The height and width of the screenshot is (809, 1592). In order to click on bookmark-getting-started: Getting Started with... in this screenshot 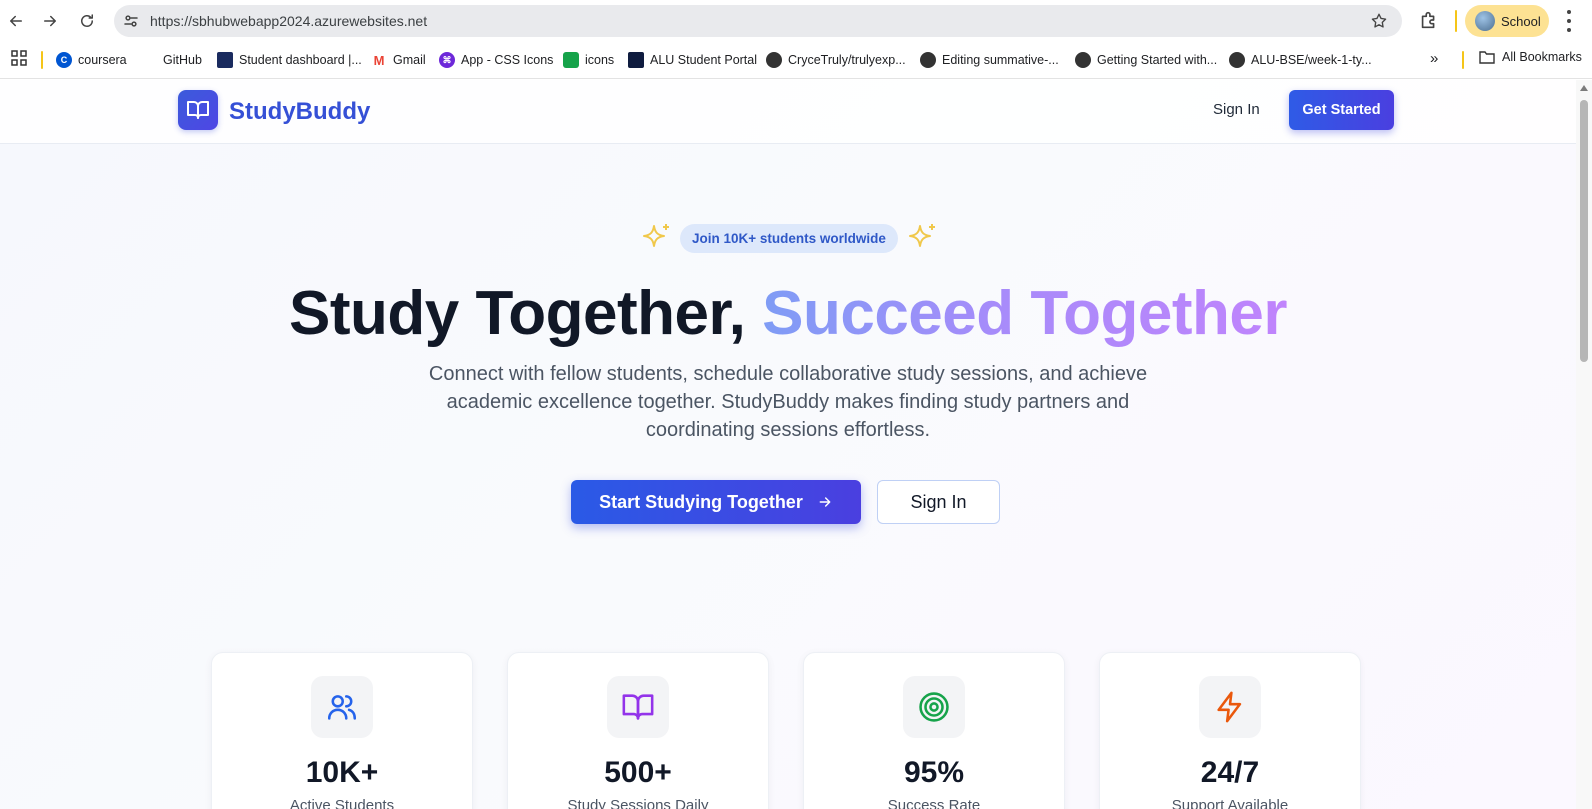, I will do `click(1146, 60)`.